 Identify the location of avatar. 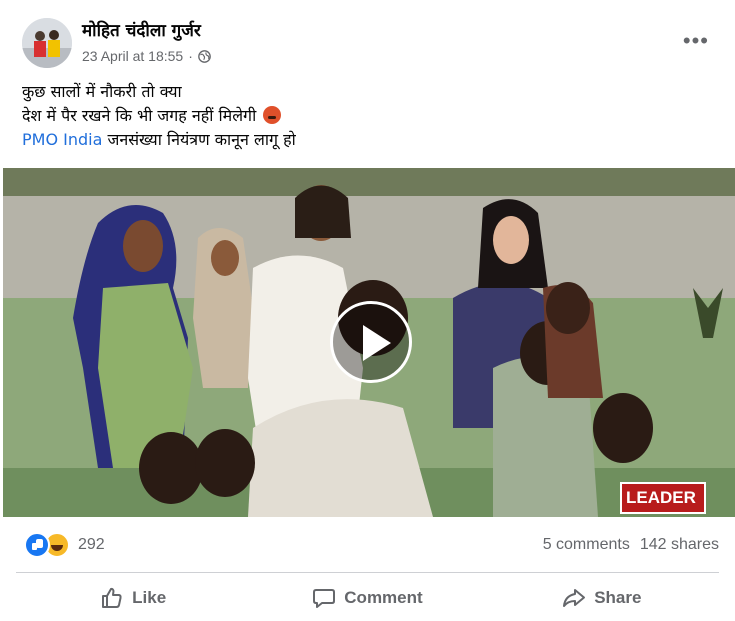
(47, 43).